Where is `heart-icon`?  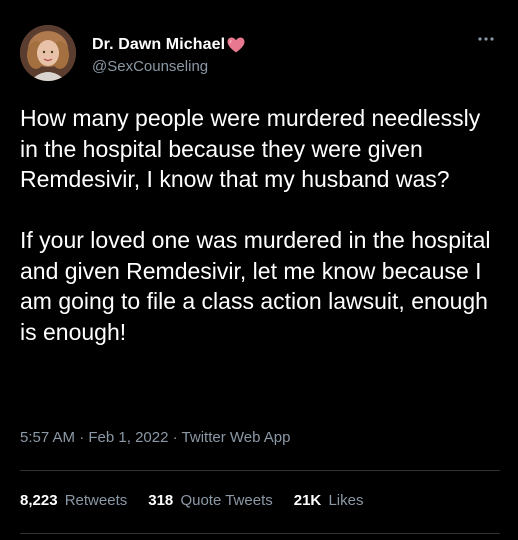 heart-icon is located at coordinates (236, 45).